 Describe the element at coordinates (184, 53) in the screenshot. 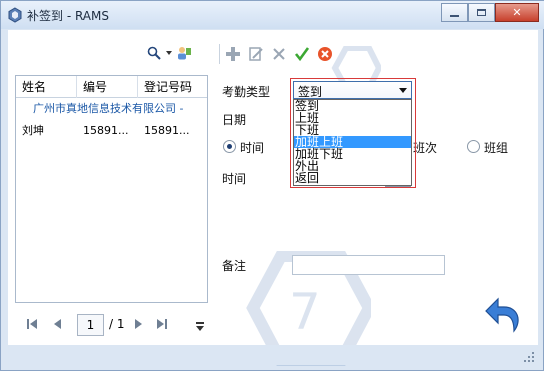

I see `user-add-icon` at that location.